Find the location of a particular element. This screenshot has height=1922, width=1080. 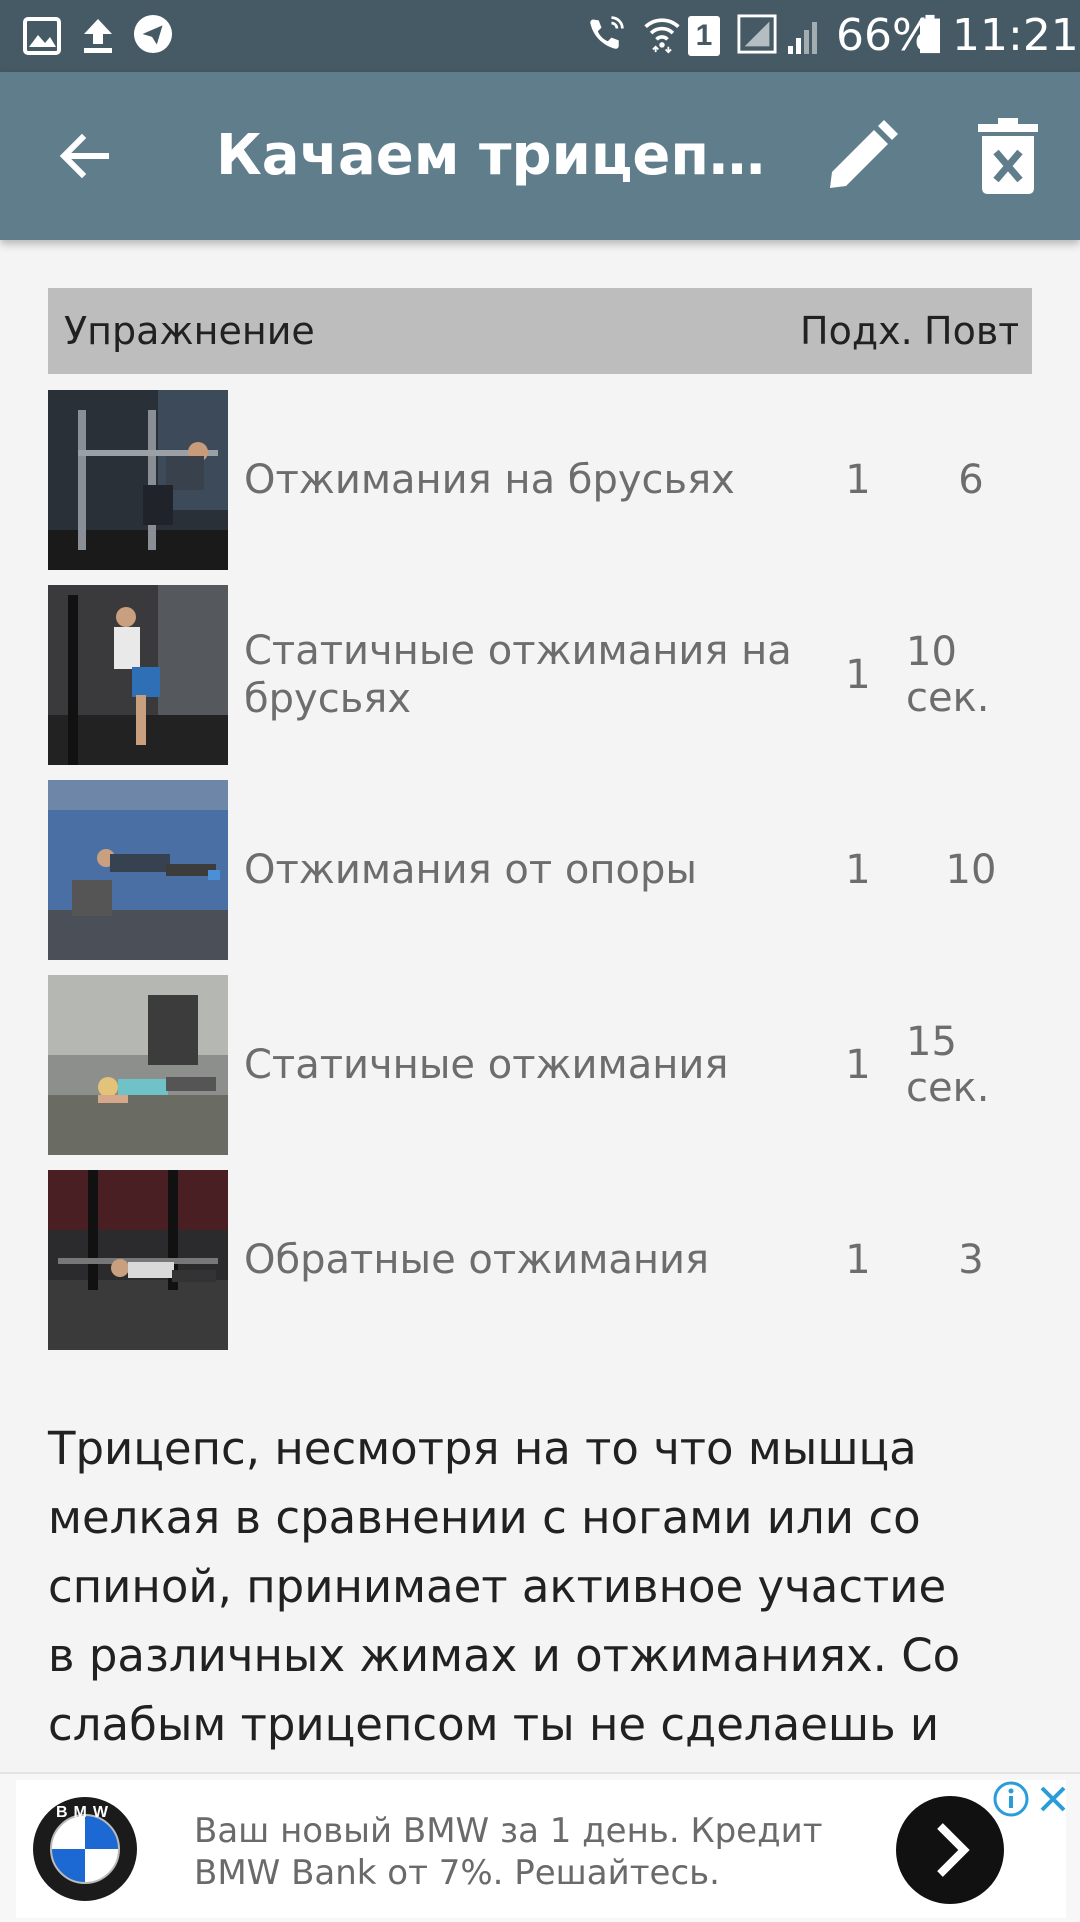

edit-button is located at coordinates (862, 156).